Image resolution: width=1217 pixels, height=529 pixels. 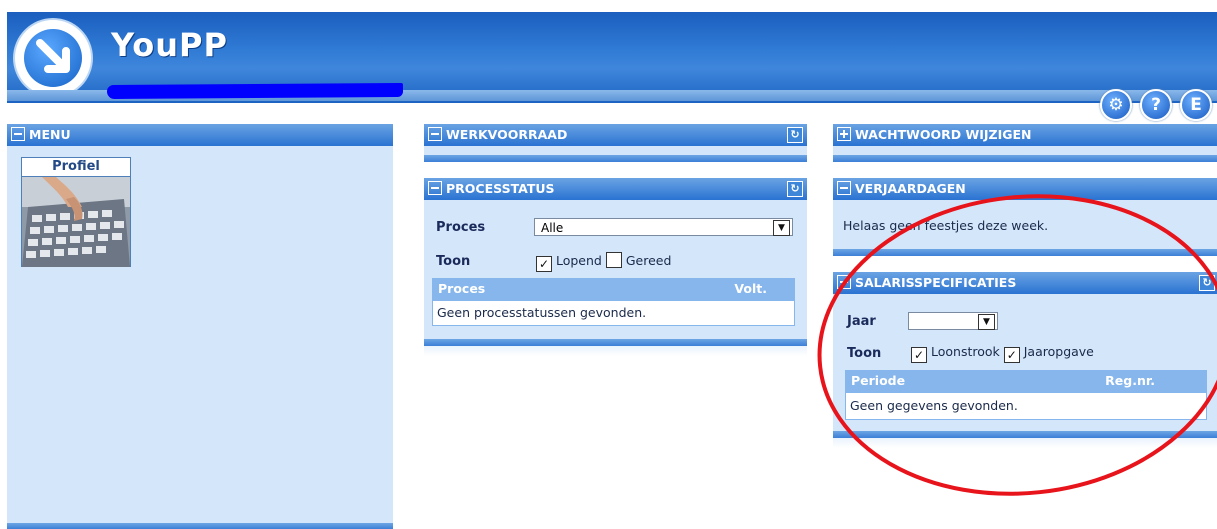 What do you see at coordinates (1025, 252) in the screenshot?
I see `verjaardagen-footer` at bounding box center [1025, 252].